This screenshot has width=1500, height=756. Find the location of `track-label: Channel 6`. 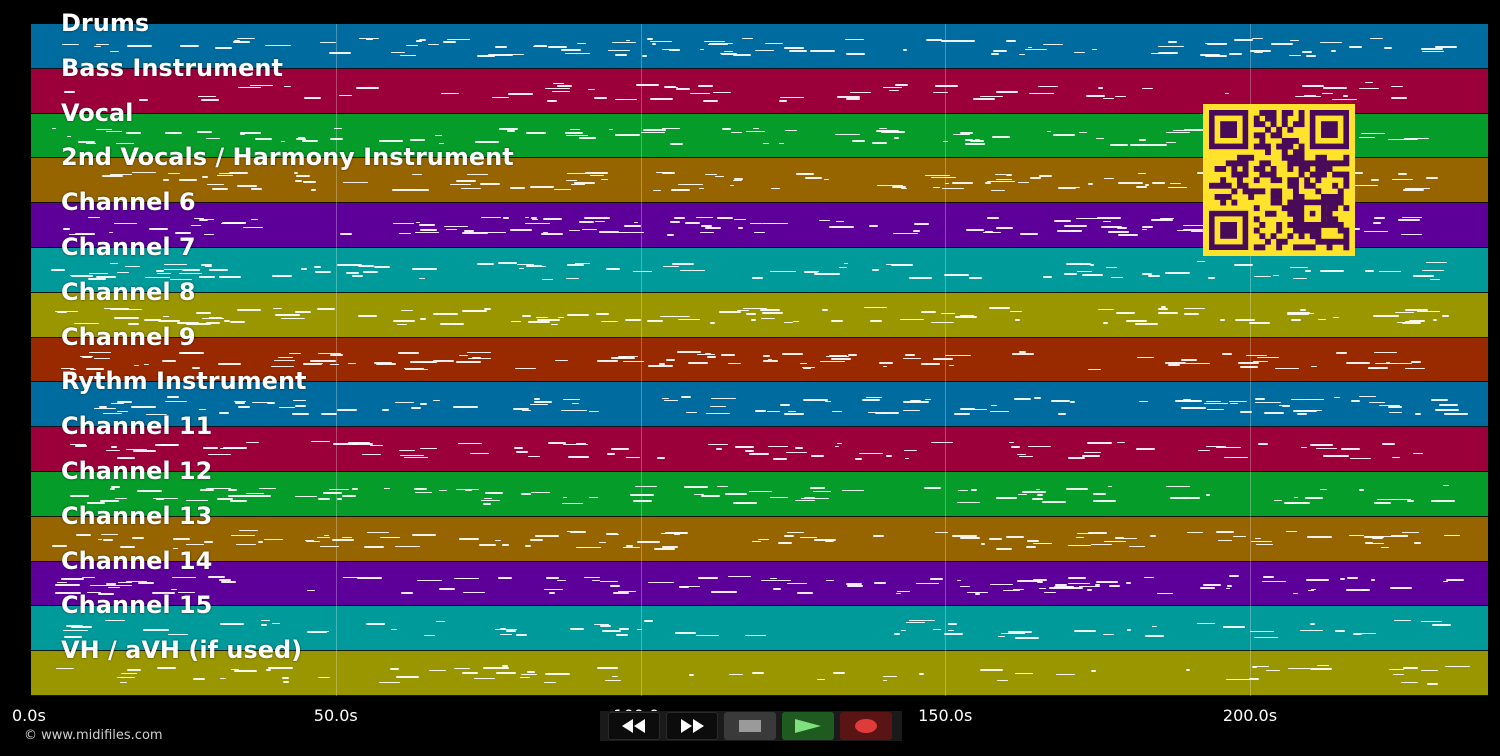

track-label: Channel 6 is located at coordinates (128, 202).